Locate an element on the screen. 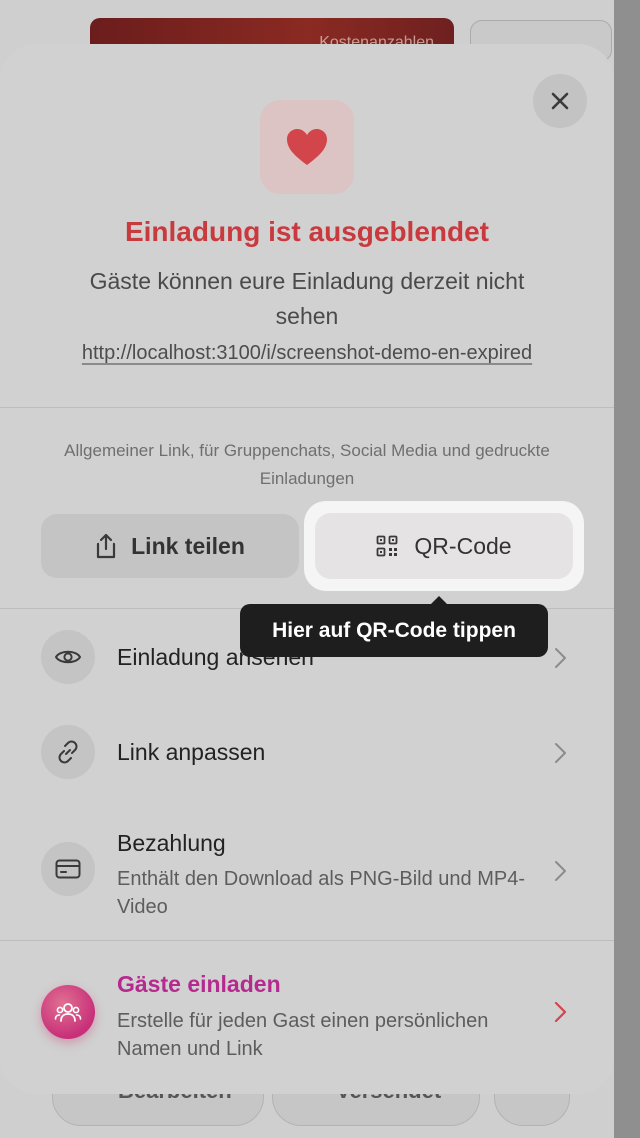 This screenshot has height=1138, width=640. guests-icon is located at coordinates (68, 1012).